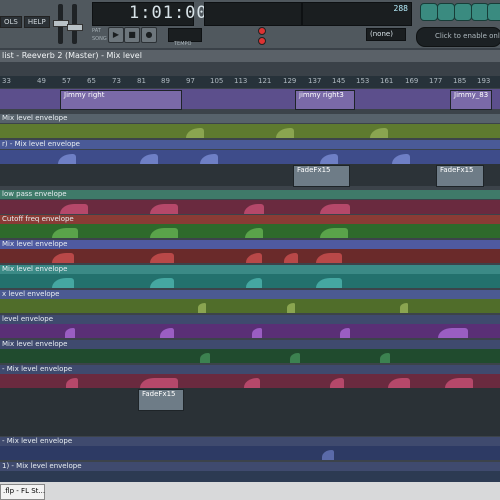 The width and height of the screenshot is (500, 500). Describe the element at coordinates (446, 12) in the screenshot. I see `step-seq-window-button` at that location.